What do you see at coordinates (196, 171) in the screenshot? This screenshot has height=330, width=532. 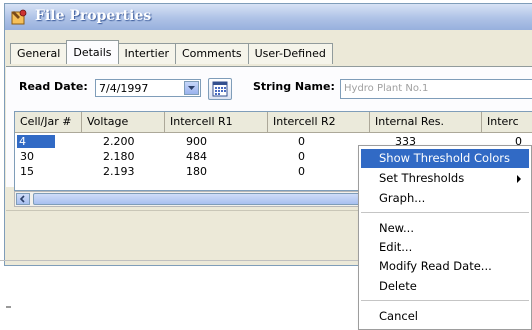 I see `cell-intercell-r1: 180` at bounding box center [196, 171].